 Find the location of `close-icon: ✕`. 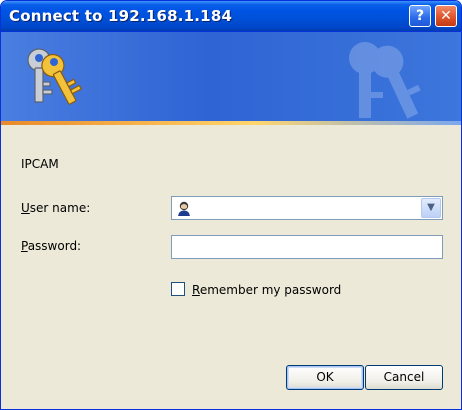

close-icon: ✕ is located at coordinates (446, 16).